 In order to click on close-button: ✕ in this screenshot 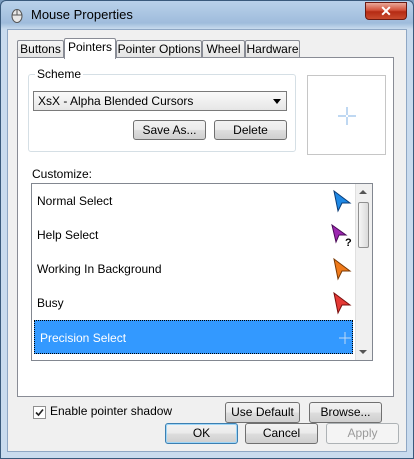, I will do `click(386, 11)`.